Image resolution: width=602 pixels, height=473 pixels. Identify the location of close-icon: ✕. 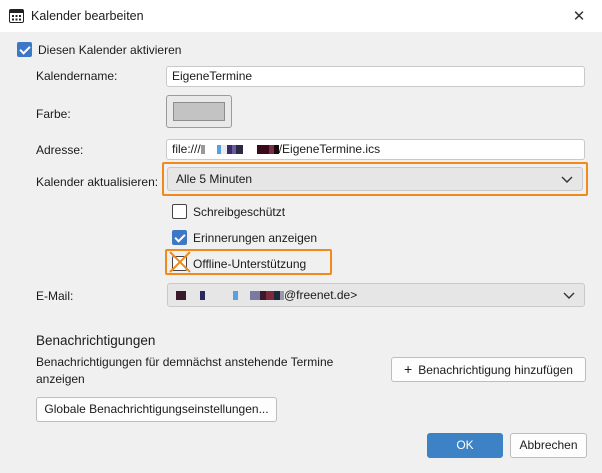
(579, 16).